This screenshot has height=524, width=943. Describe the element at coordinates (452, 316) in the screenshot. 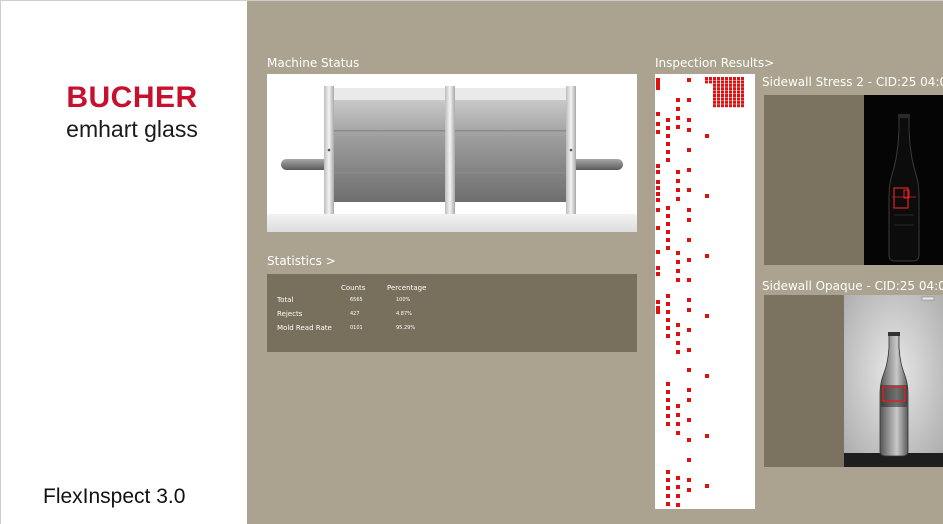

I see `statistics-row: Rejects 427 4.87%` at that location.